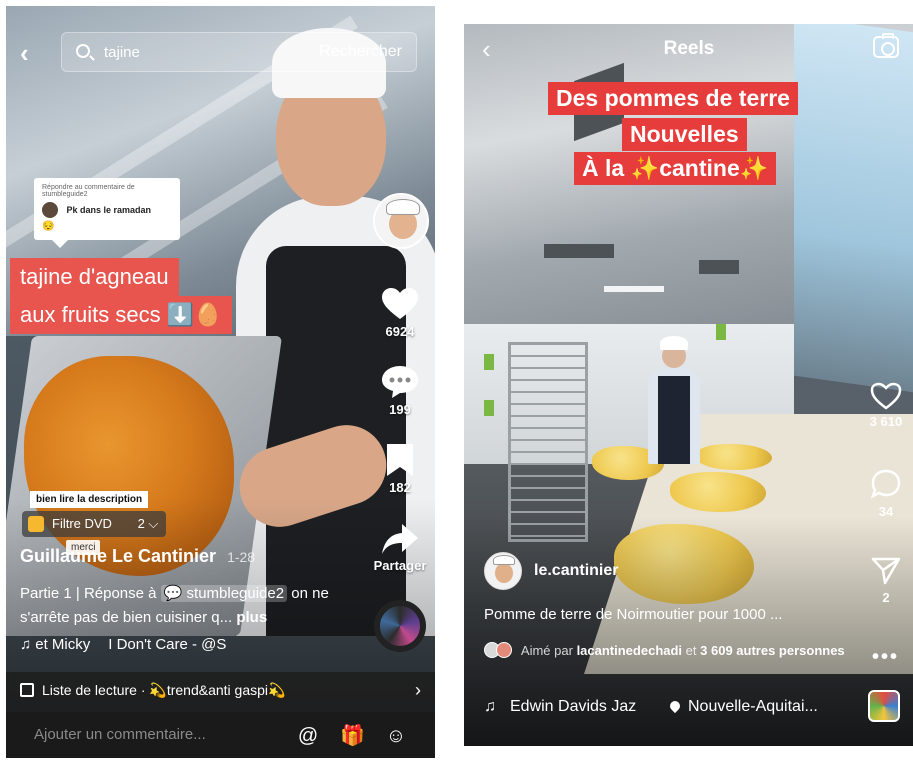 The width and height of the screenshot is (913, 762). I want to click on filter-chip: Filtre DVD 2 ⌵, so click(94, 524).